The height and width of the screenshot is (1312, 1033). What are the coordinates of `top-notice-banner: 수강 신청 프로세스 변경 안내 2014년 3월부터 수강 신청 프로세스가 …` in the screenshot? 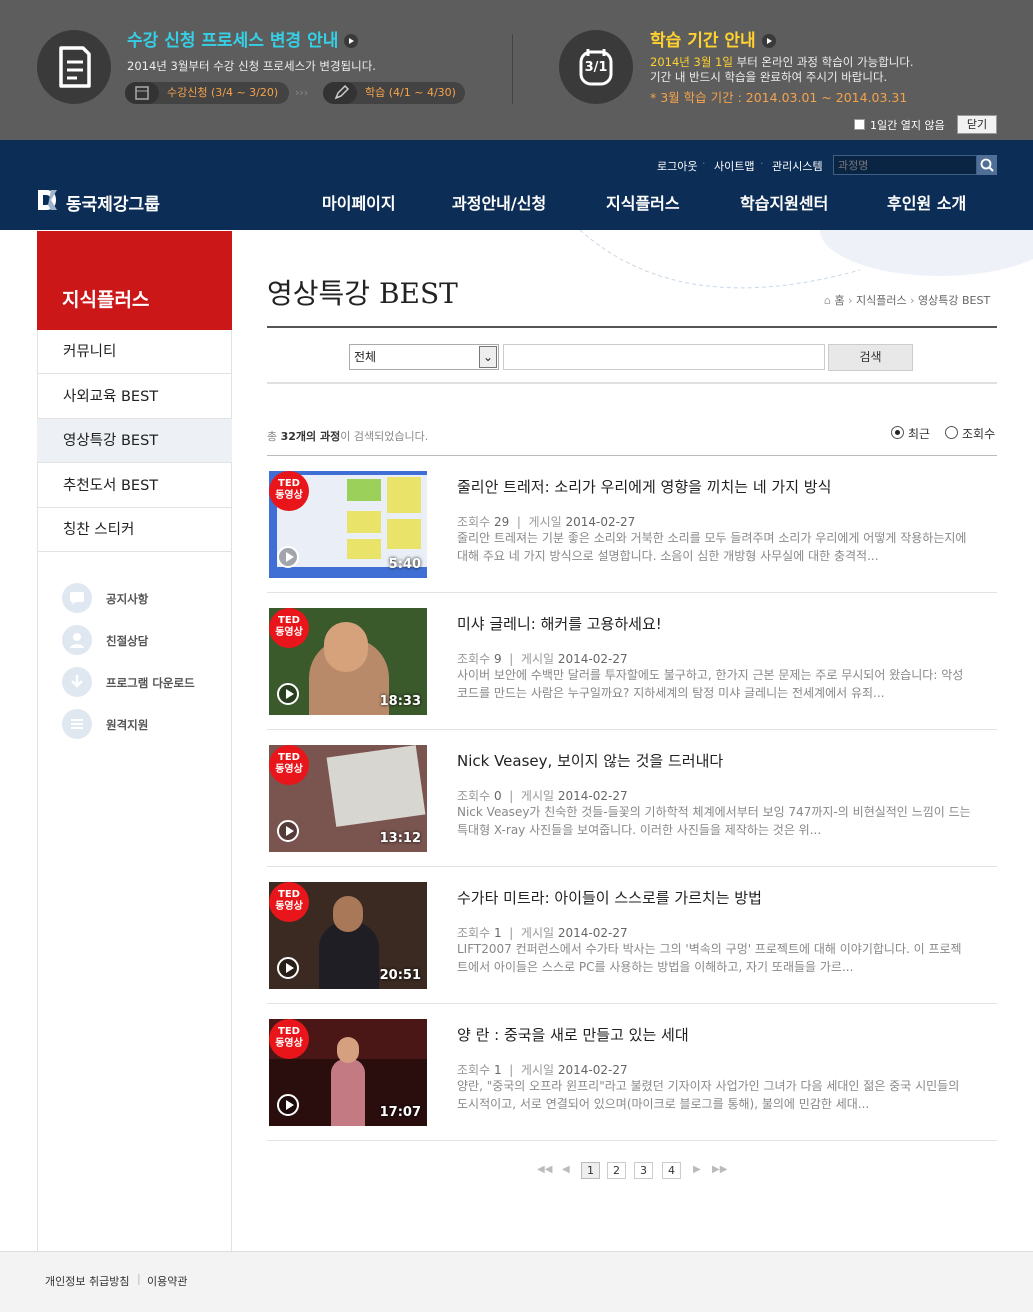 It's located at (516, 70).